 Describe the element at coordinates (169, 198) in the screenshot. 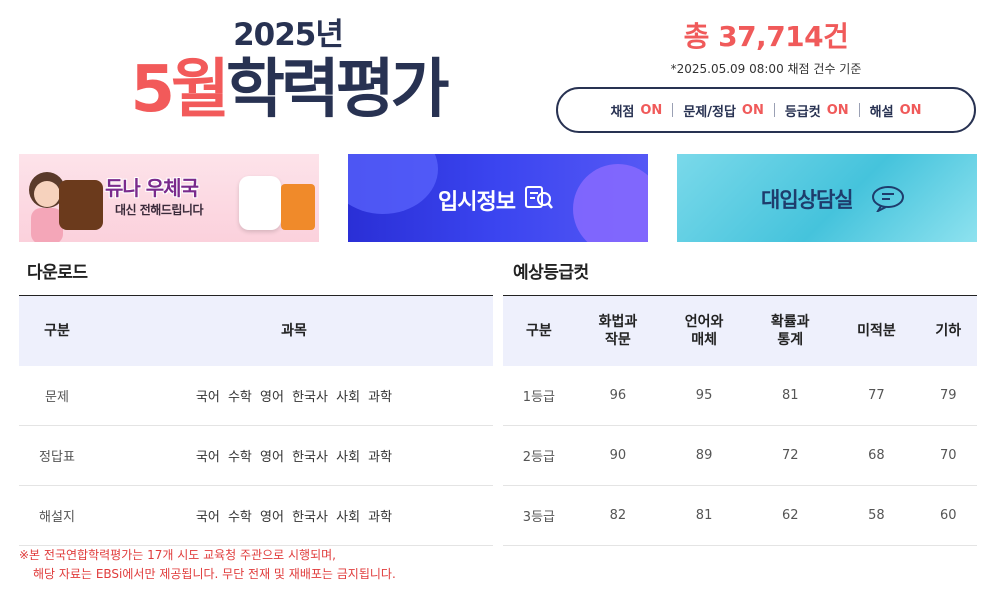

I see `event-banner: 듀나 우체국 대신 전해드립니다` at that location.